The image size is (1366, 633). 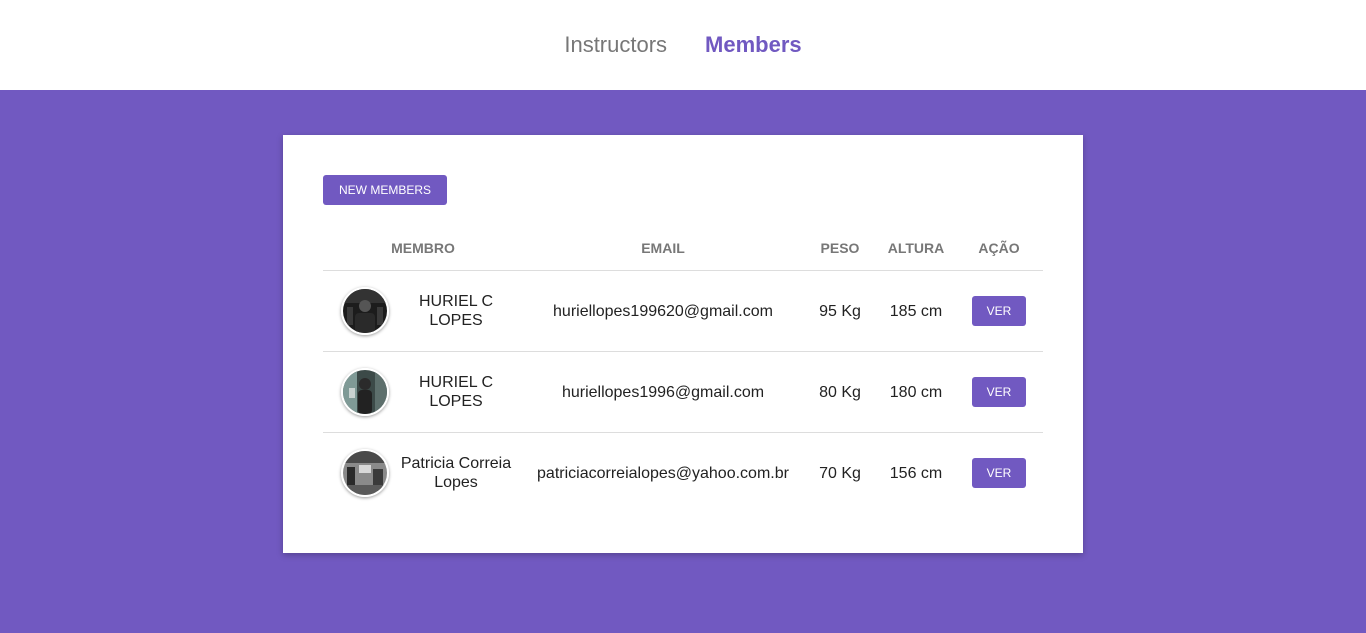 I want to click on member-weight: 80 Kg, so click(x=840, y=392).